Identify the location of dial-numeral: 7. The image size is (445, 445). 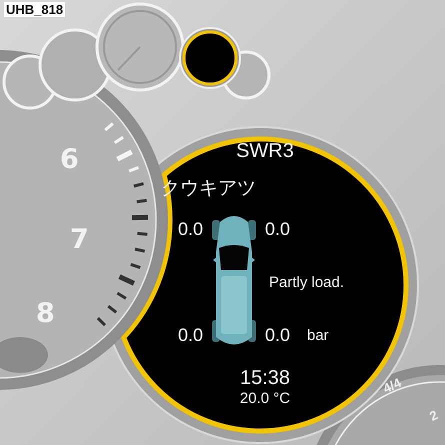
(79, 239).